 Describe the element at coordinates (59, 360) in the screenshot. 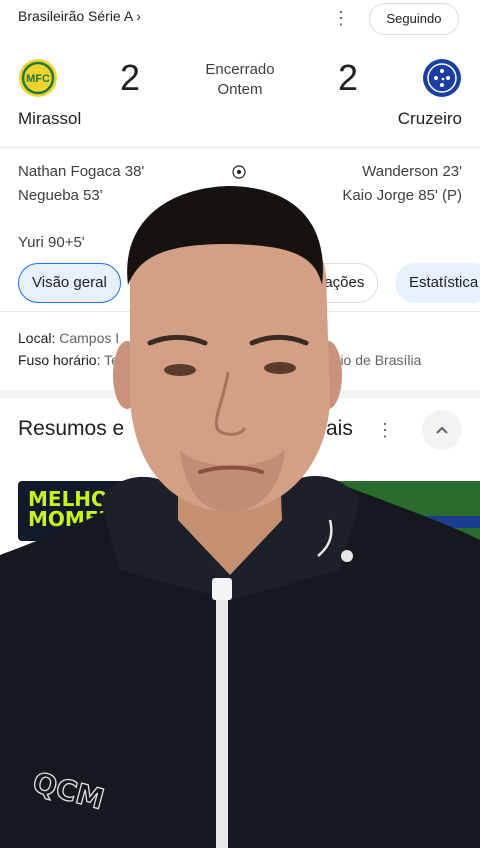

I see `timezone-label: Fuso horário:` at that location.